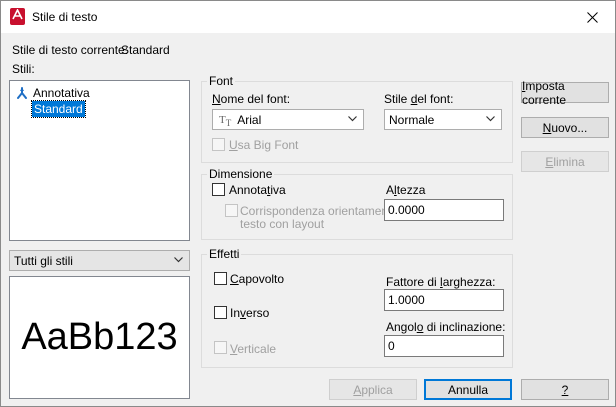  I want to click on height-value: 0.0000, so click(406, 210).